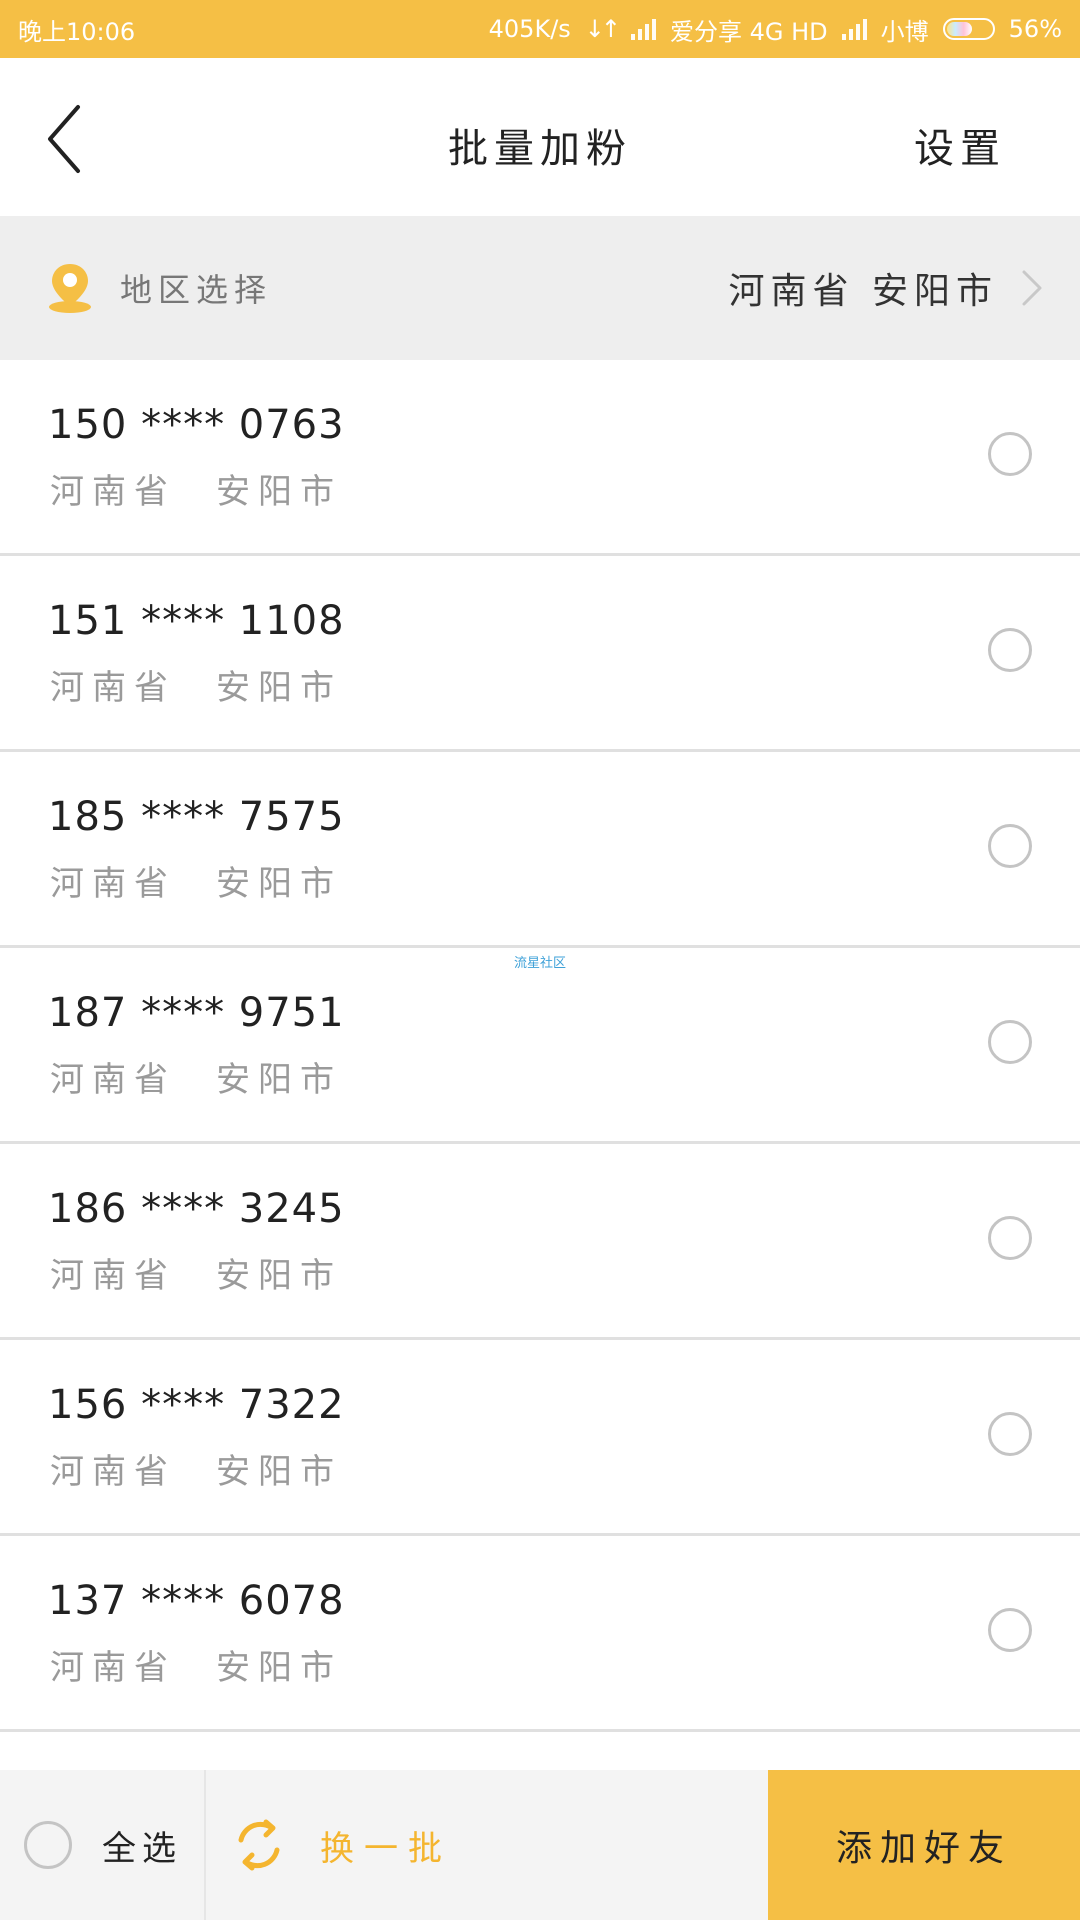 This screenshot has width=1080, height=1920. What do you see at coordinates (540, 1046) in the screenshot?
I see `list-item: 187 **** 9751 河南省 安阳市` at bounding box center [540, 1046].